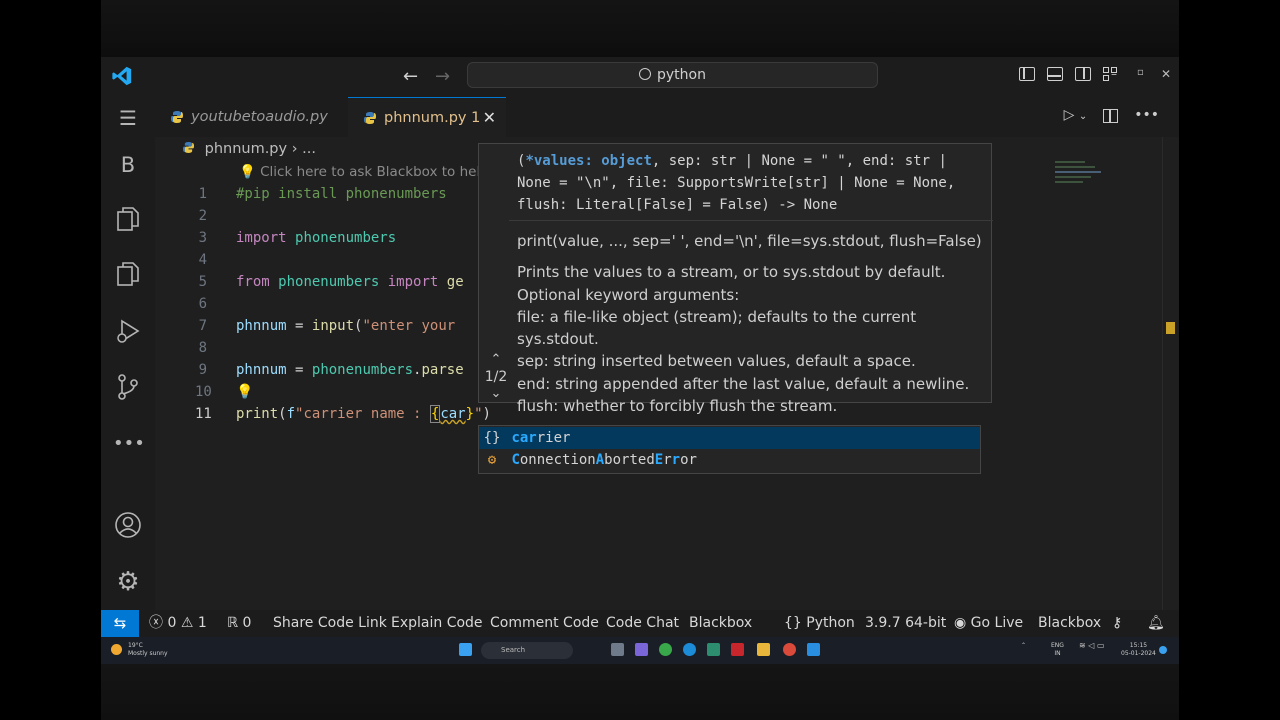 This screenshot has width=1280, height=720. Describe the element at coordinates (363, 414) in the screenshot. I see `line-text: print(f"carrier name : {car}")` at that location.